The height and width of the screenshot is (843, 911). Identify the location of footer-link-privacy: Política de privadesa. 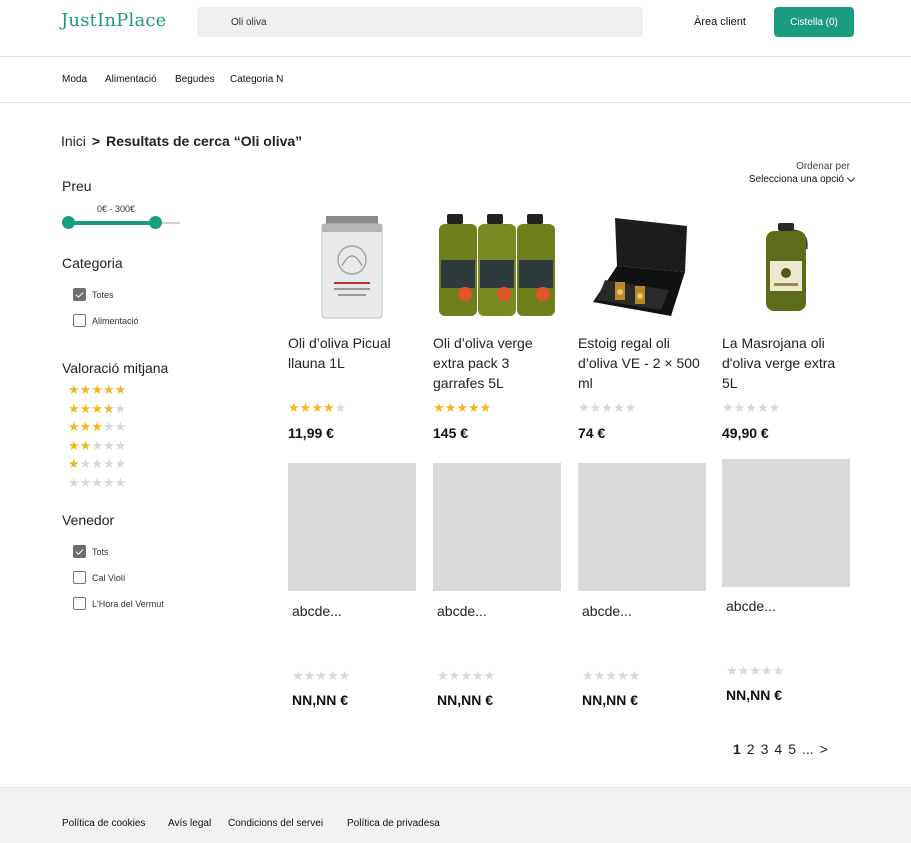
(393, 823).